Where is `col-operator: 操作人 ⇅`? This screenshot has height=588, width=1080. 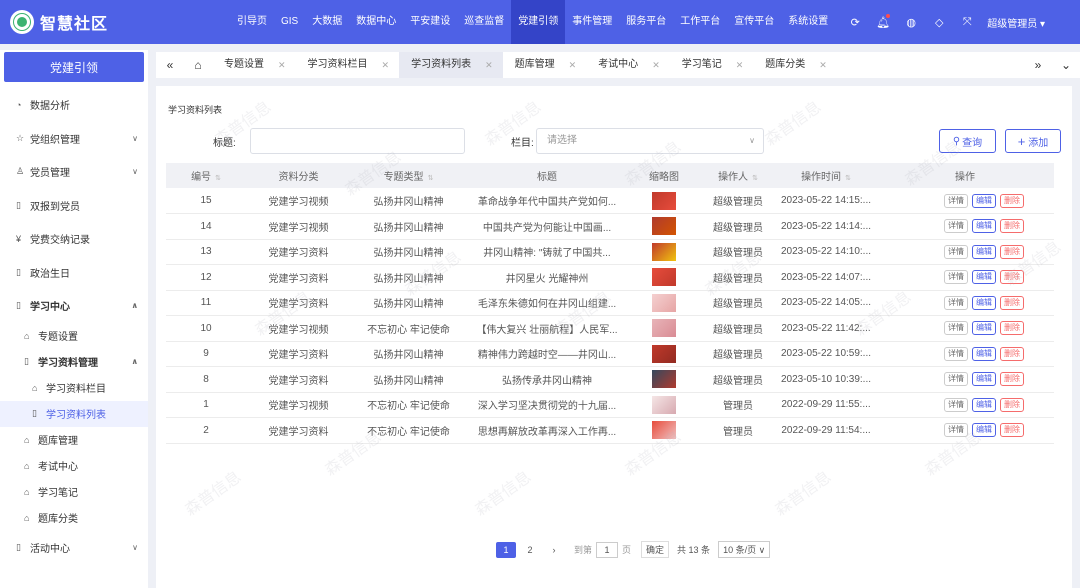
col-operator: 操作人 ⇅ is located at coordinates (738, 175).